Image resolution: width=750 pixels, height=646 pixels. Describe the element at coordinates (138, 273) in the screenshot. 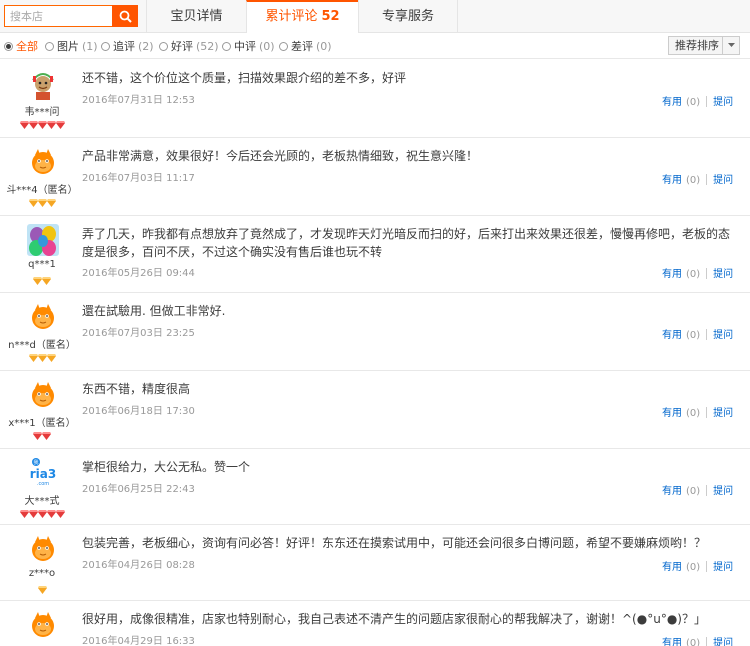

I see `review-date: 2016年05月26日 09:44` at that location.